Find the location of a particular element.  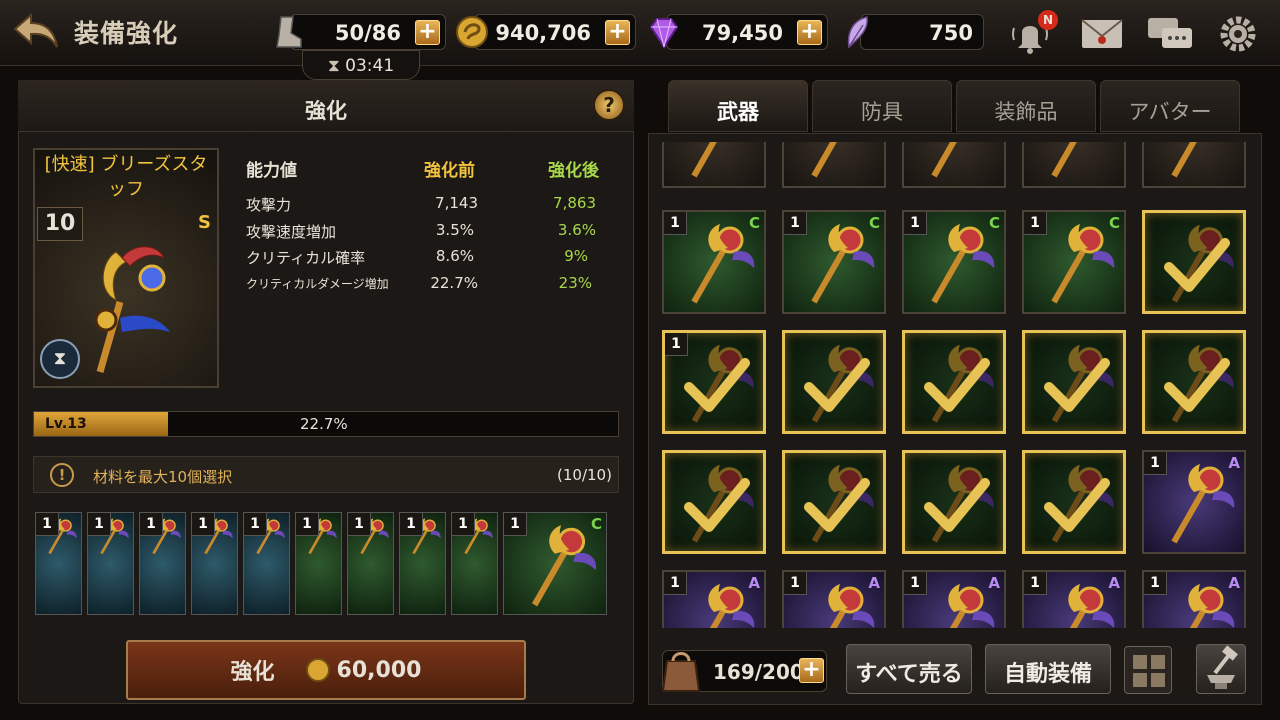

material-slot: 1C is located at coordinates (555, 563).